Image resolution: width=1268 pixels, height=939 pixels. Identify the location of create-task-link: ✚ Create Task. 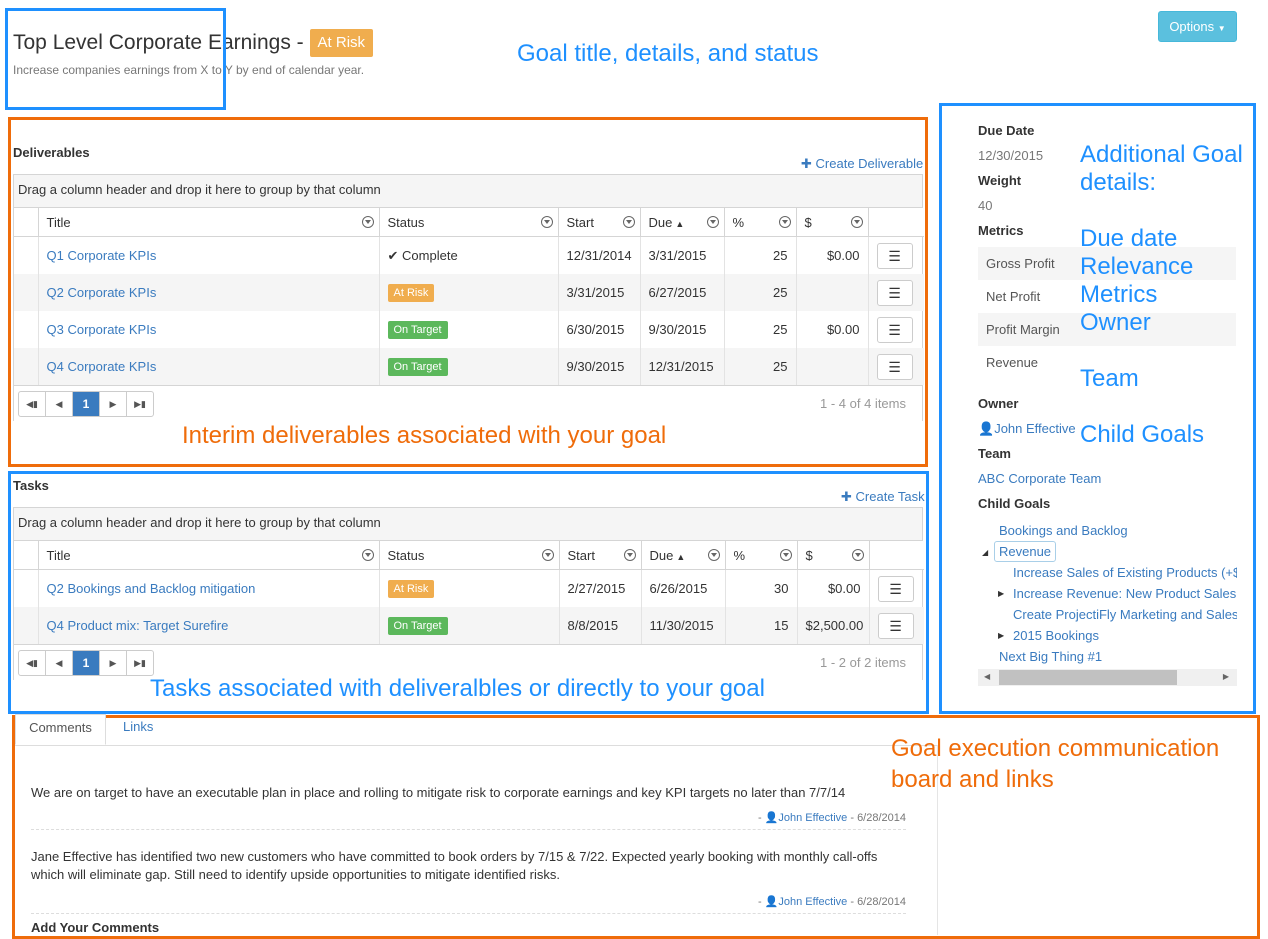
(883, 497).